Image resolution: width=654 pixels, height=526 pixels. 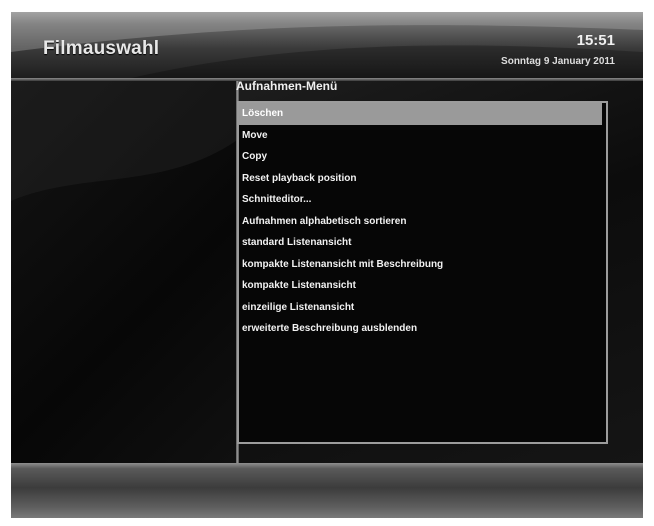 What do you see at coordinates (420, 179) in the screenshot?
I see `menu-item-reset-playback: Reset playback position` at bounding box center [420, 179].